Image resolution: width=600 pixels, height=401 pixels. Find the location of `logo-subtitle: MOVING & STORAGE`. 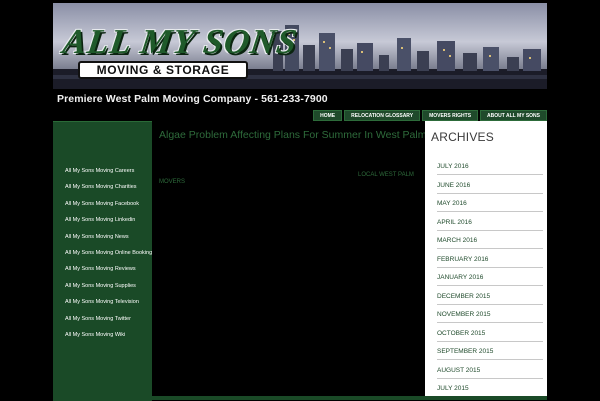

logo-subtitle: MOVING & STORAGE is located at coordinates (163, 70).